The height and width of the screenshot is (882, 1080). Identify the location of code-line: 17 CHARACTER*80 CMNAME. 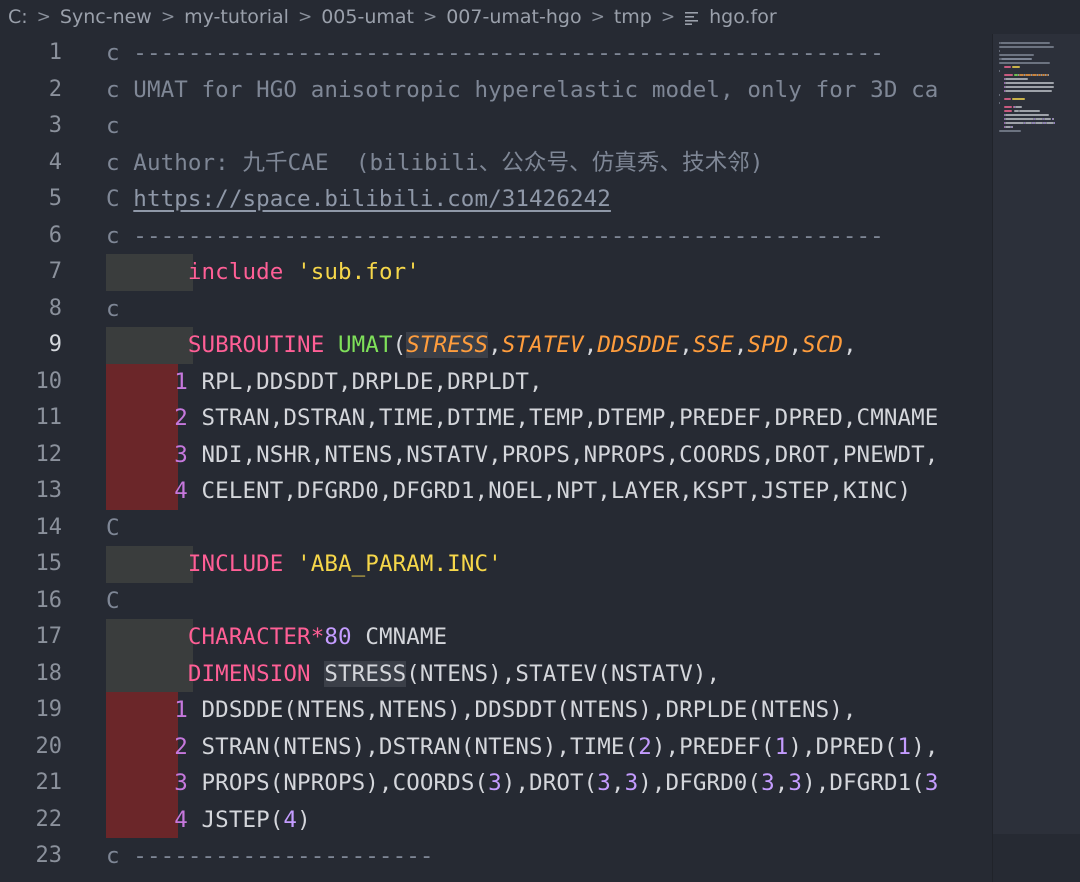
(496, 637).